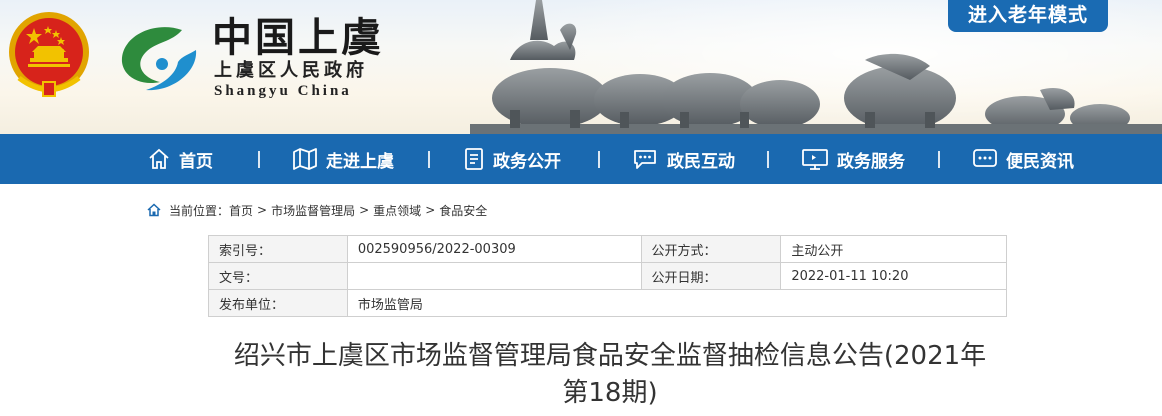  Describe the element at coordinates (711, 249) in the screenshot. I see `open-mode-label: 公开方式：` at that location.